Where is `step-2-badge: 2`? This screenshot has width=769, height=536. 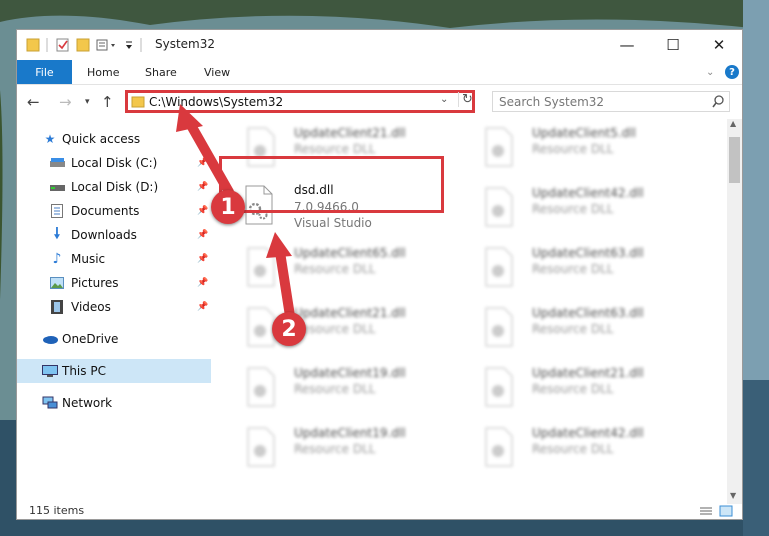 step-2-badge: 2 is located at coordinates (289, 329).